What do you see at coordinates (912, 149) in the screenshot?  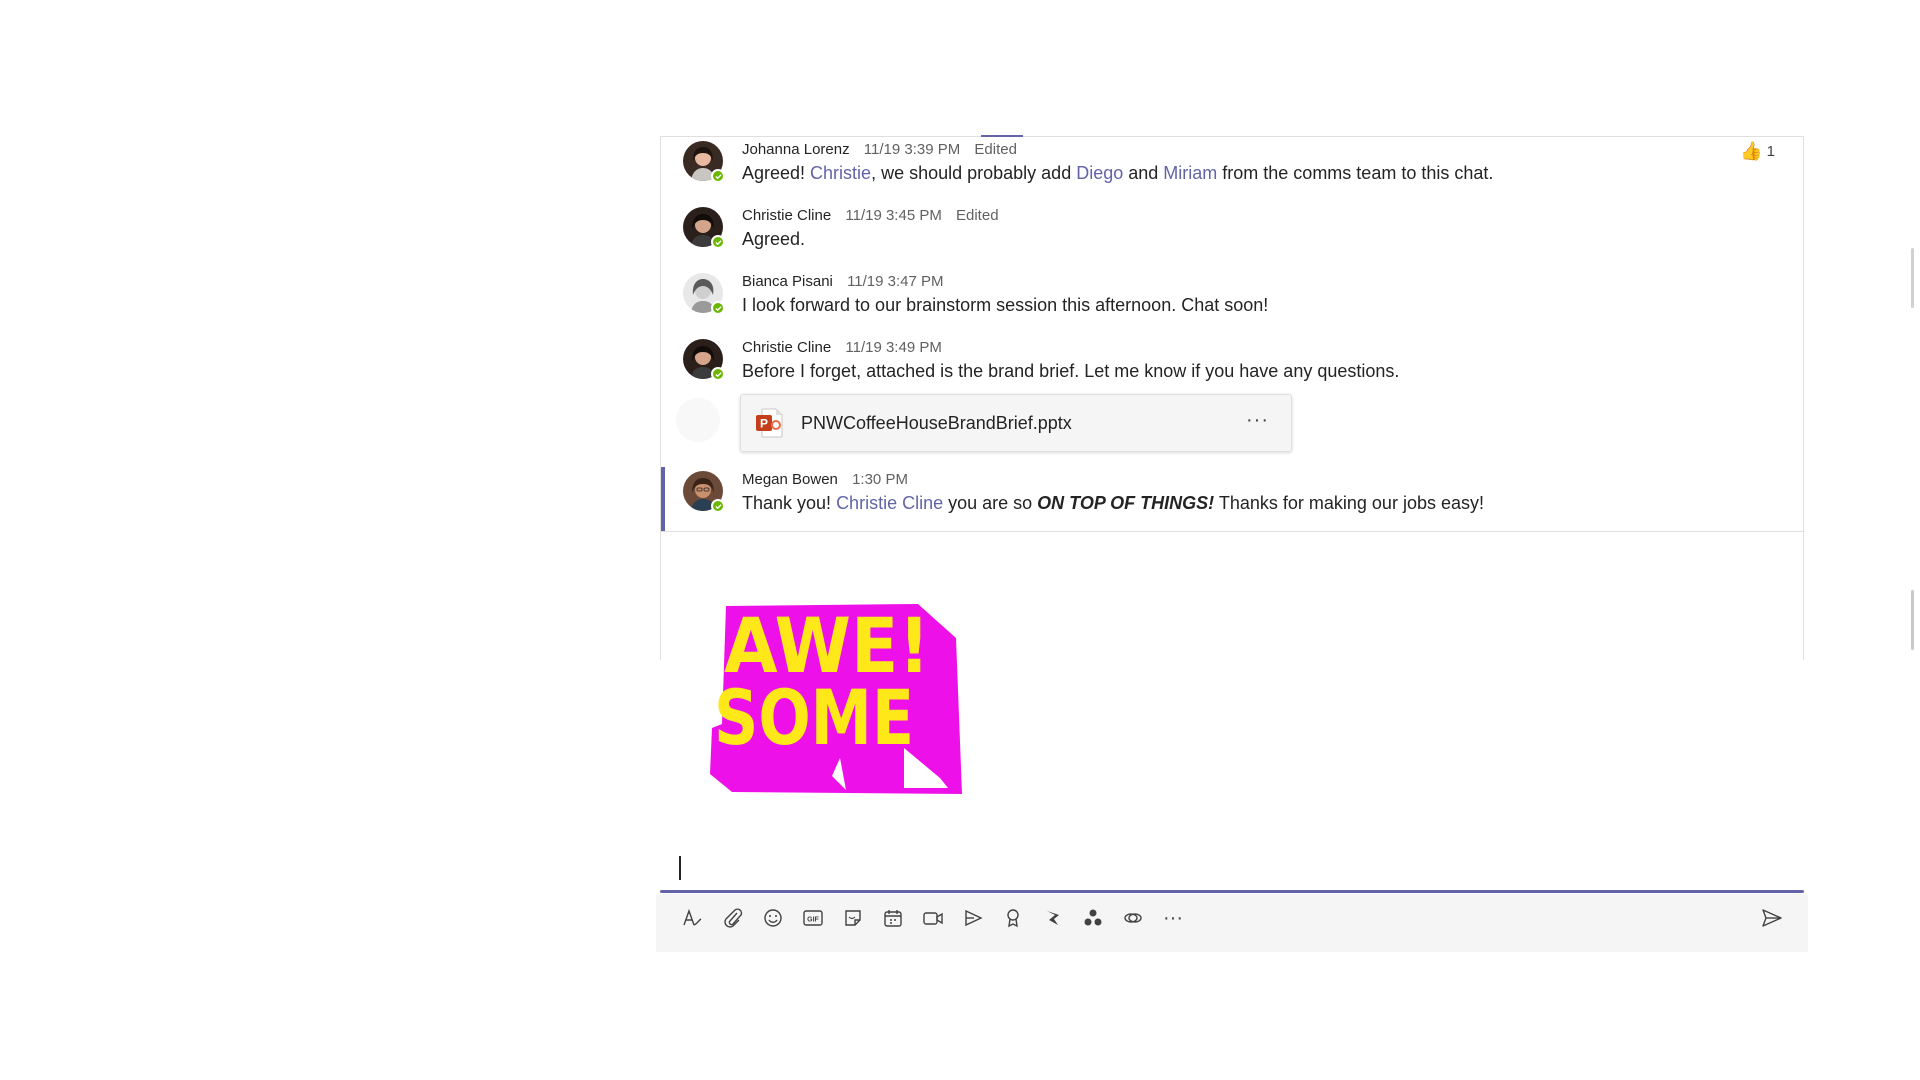 I see `message-timestamp: 11/19 3:39 PM` at bounding box center [912, 149].